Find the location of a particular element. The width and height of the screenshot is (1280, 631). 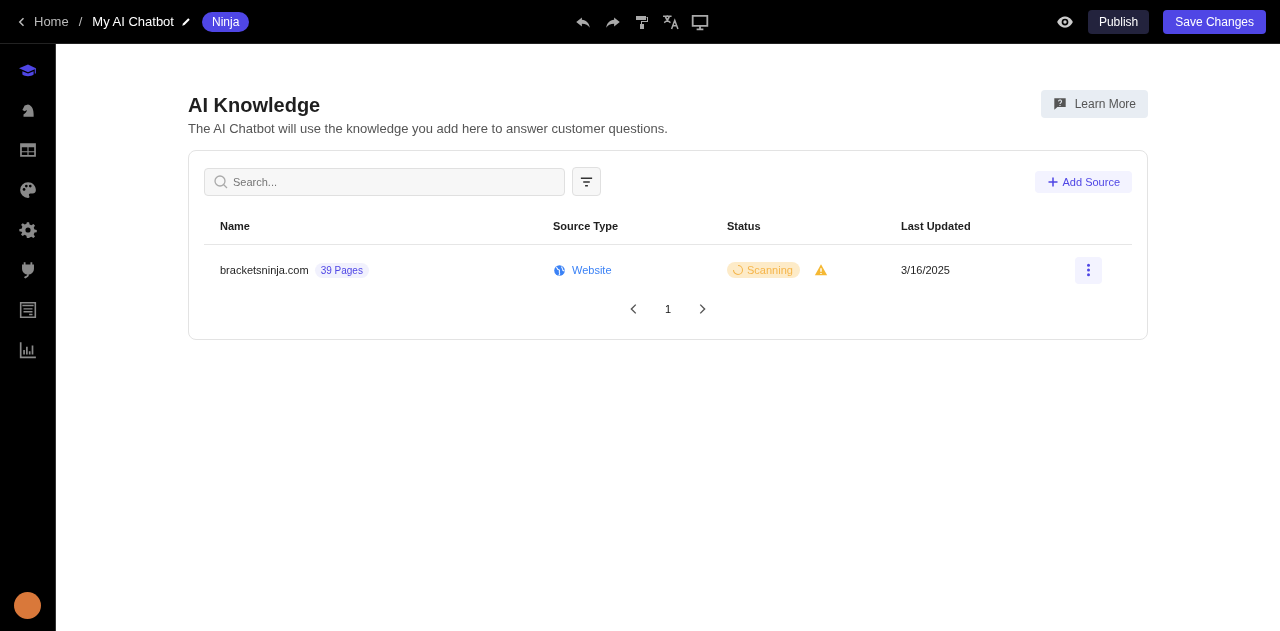

plan-badge: Ninja is located at coordinates (225, 21).